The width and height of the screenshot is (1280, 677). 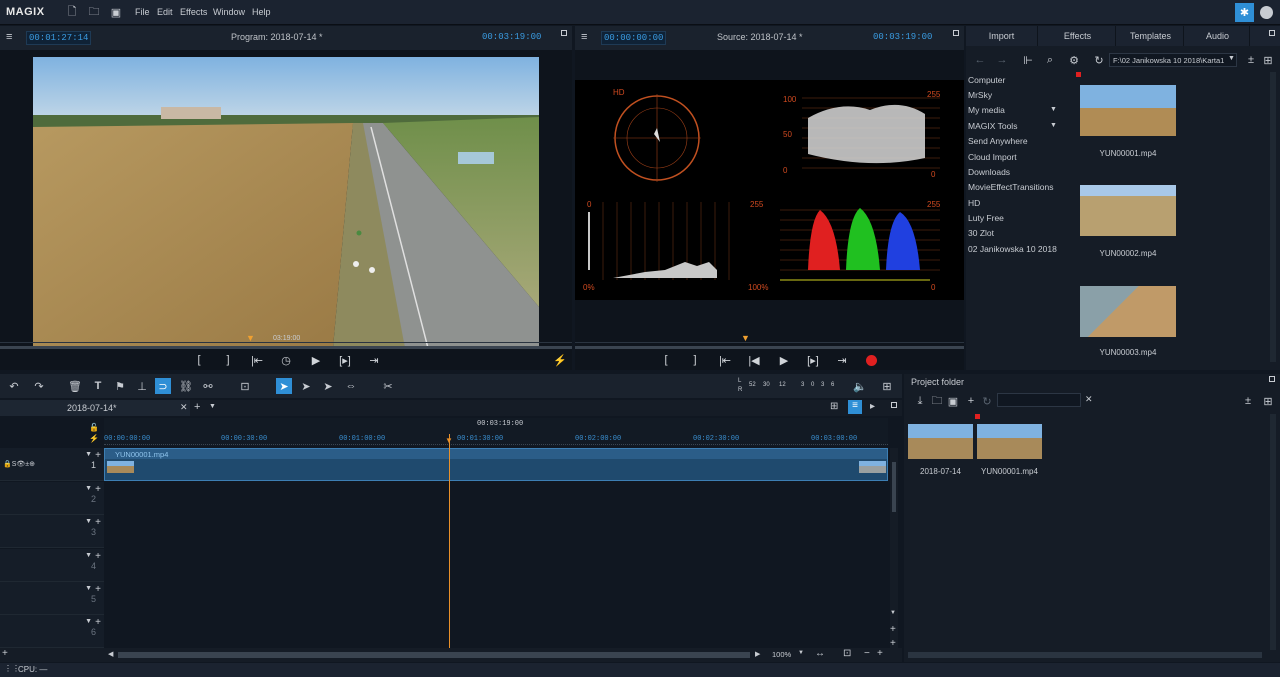 What do you see at coordinates (834, 406) in the screenshot?
I see `storyboard-view-icon: ⊞` at bounding box center [834, 406].